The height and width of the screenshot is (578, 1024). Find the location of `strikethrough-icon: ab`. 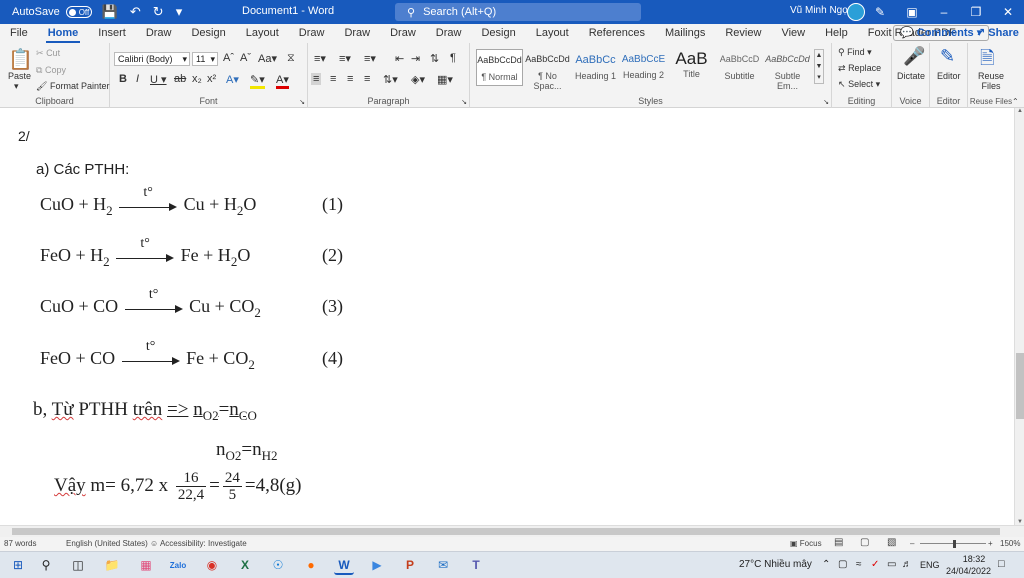

strikethrough-icon: ab is located at coordinates (180, 79).